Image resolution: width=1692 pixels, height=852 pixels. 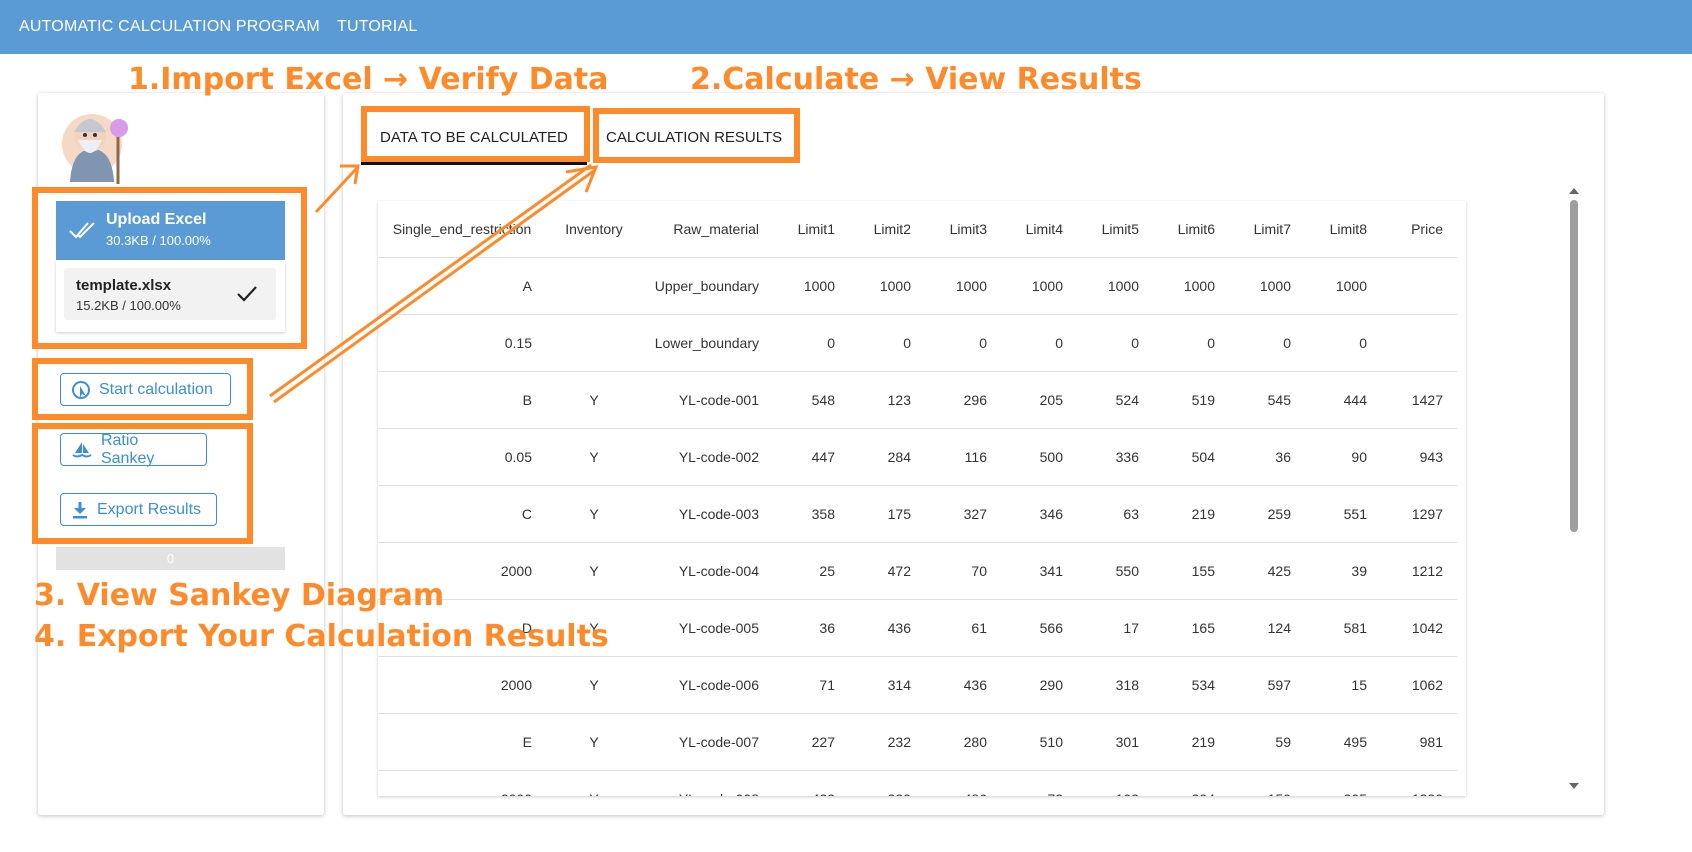 I want to click on annotation-step4: 4. Export Your Calculation Results, so click(x=321, y=636).